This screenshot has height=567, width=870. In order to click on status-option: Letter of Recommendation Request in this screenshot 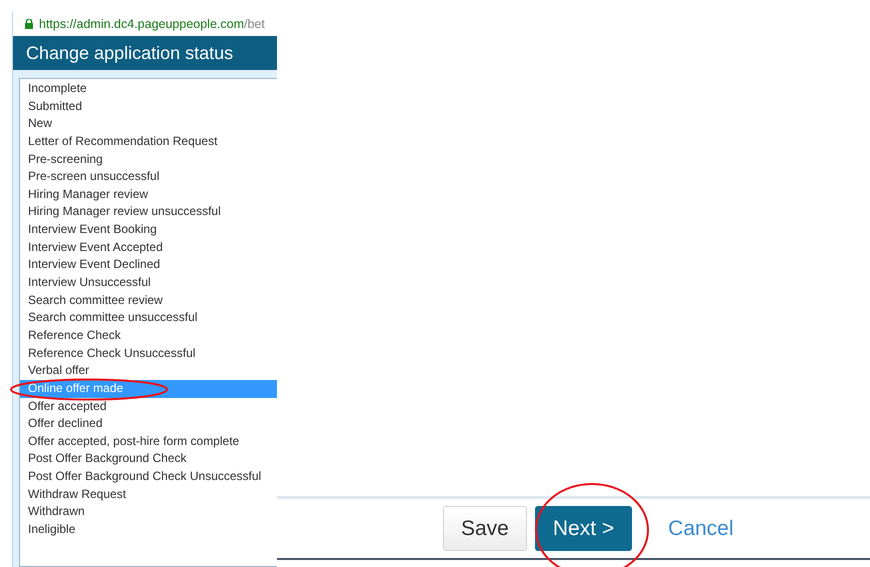, I will do `click(148, 141)`.